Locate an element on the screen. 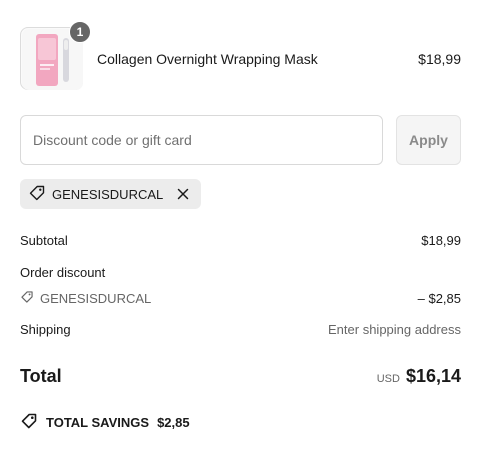 Image resolution: width=500 pixels, height=463 pixels. order-discount-label: Order discount is located at coordinates (63, 272).